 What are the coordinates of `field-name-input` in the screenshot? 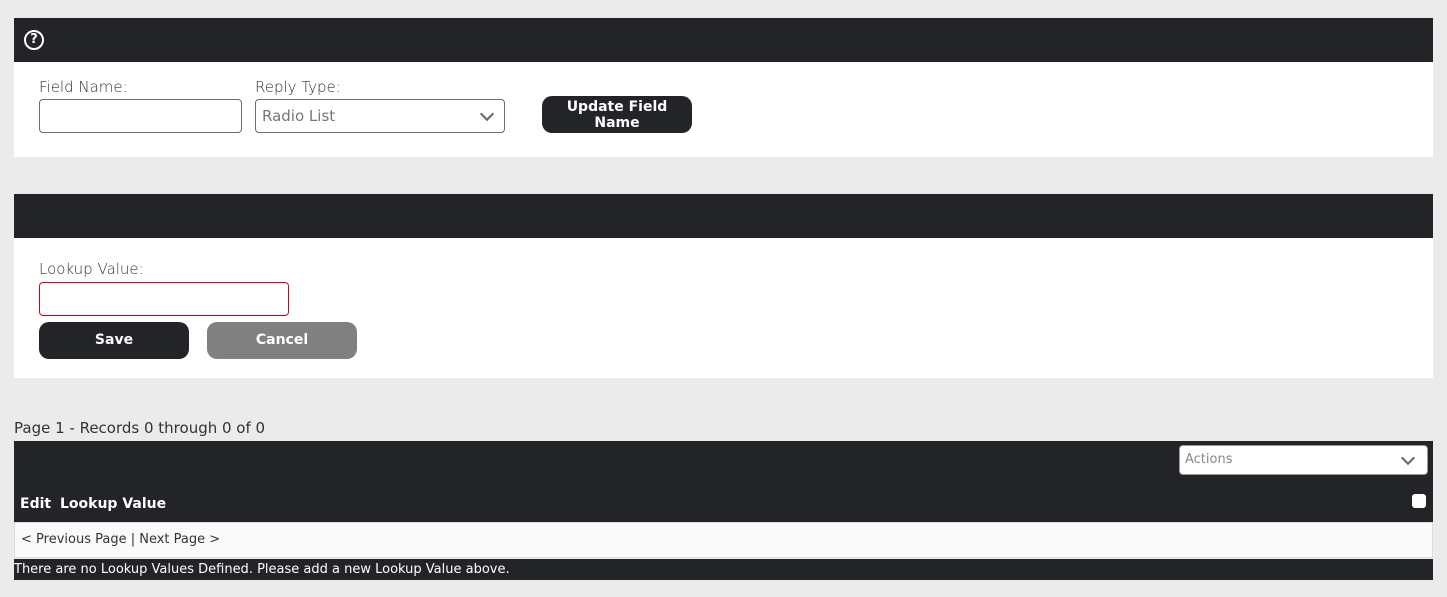 It's located at (140, 116).